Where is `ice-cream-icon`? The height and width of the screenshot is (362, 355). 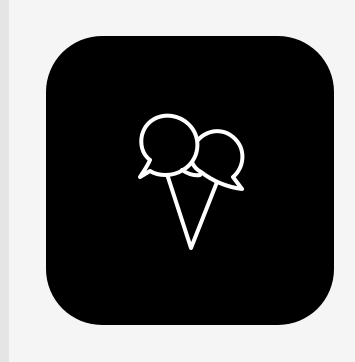
ice-cream-icon is located at coordinates (191, 181).